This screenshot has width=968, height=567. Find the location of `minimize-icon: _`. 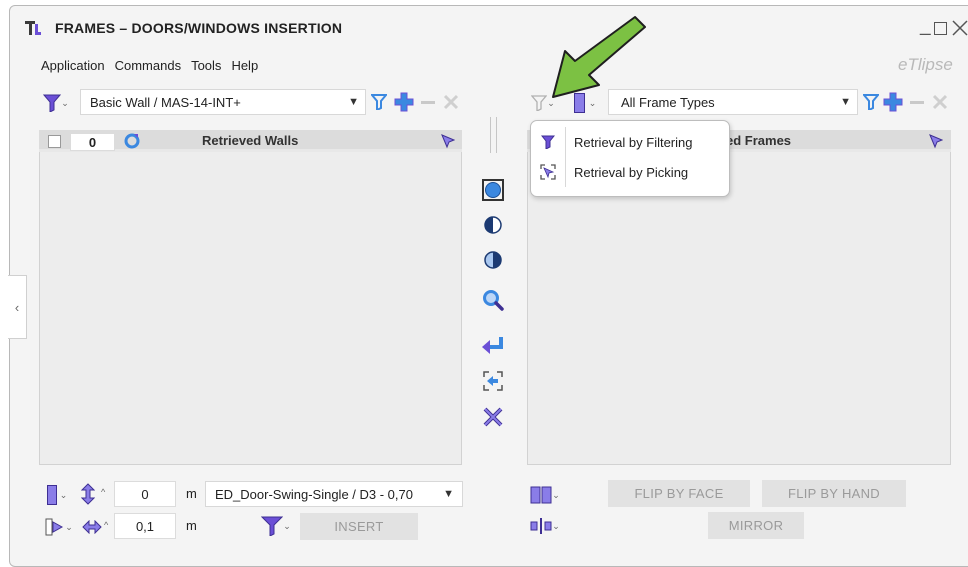

minimize-icon: _ is located at coordinates (925, 26).